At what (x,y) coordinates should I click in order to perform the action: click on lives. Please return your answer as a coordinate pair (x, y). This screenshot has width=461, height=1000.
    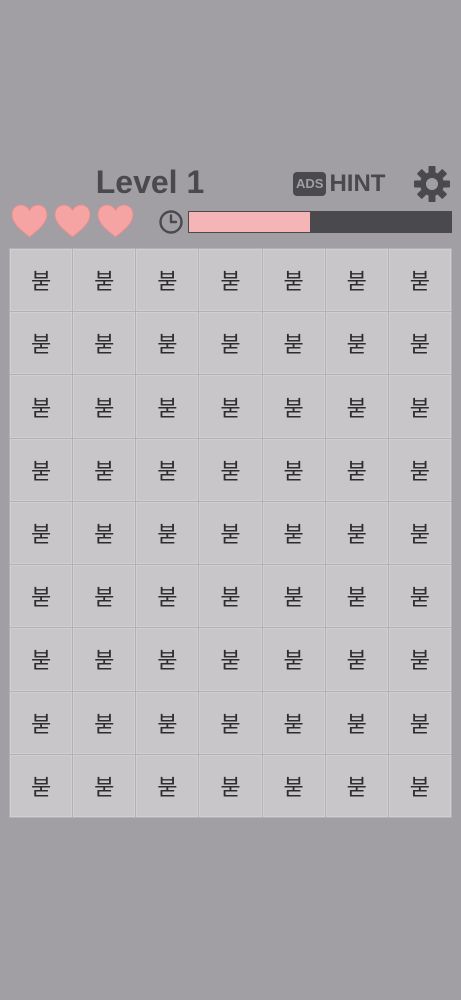
    Looking at the image, I should click on (72, 221).